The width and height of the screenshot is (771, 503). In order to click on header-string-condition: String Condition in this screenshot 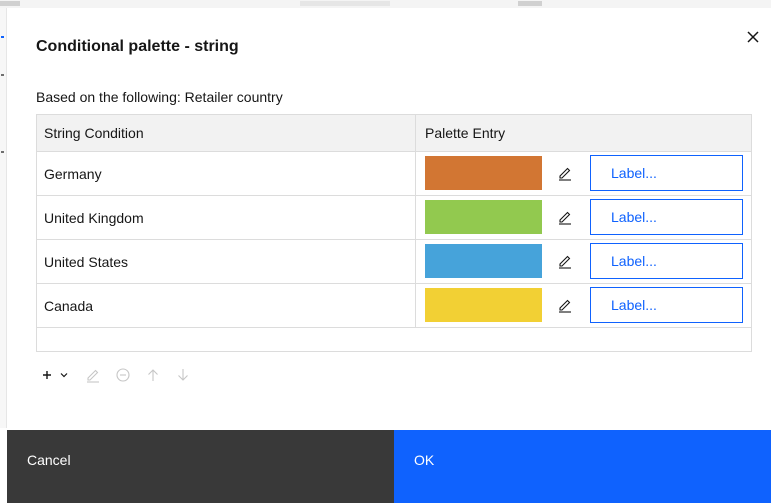, I will do `click(94, 133)`.